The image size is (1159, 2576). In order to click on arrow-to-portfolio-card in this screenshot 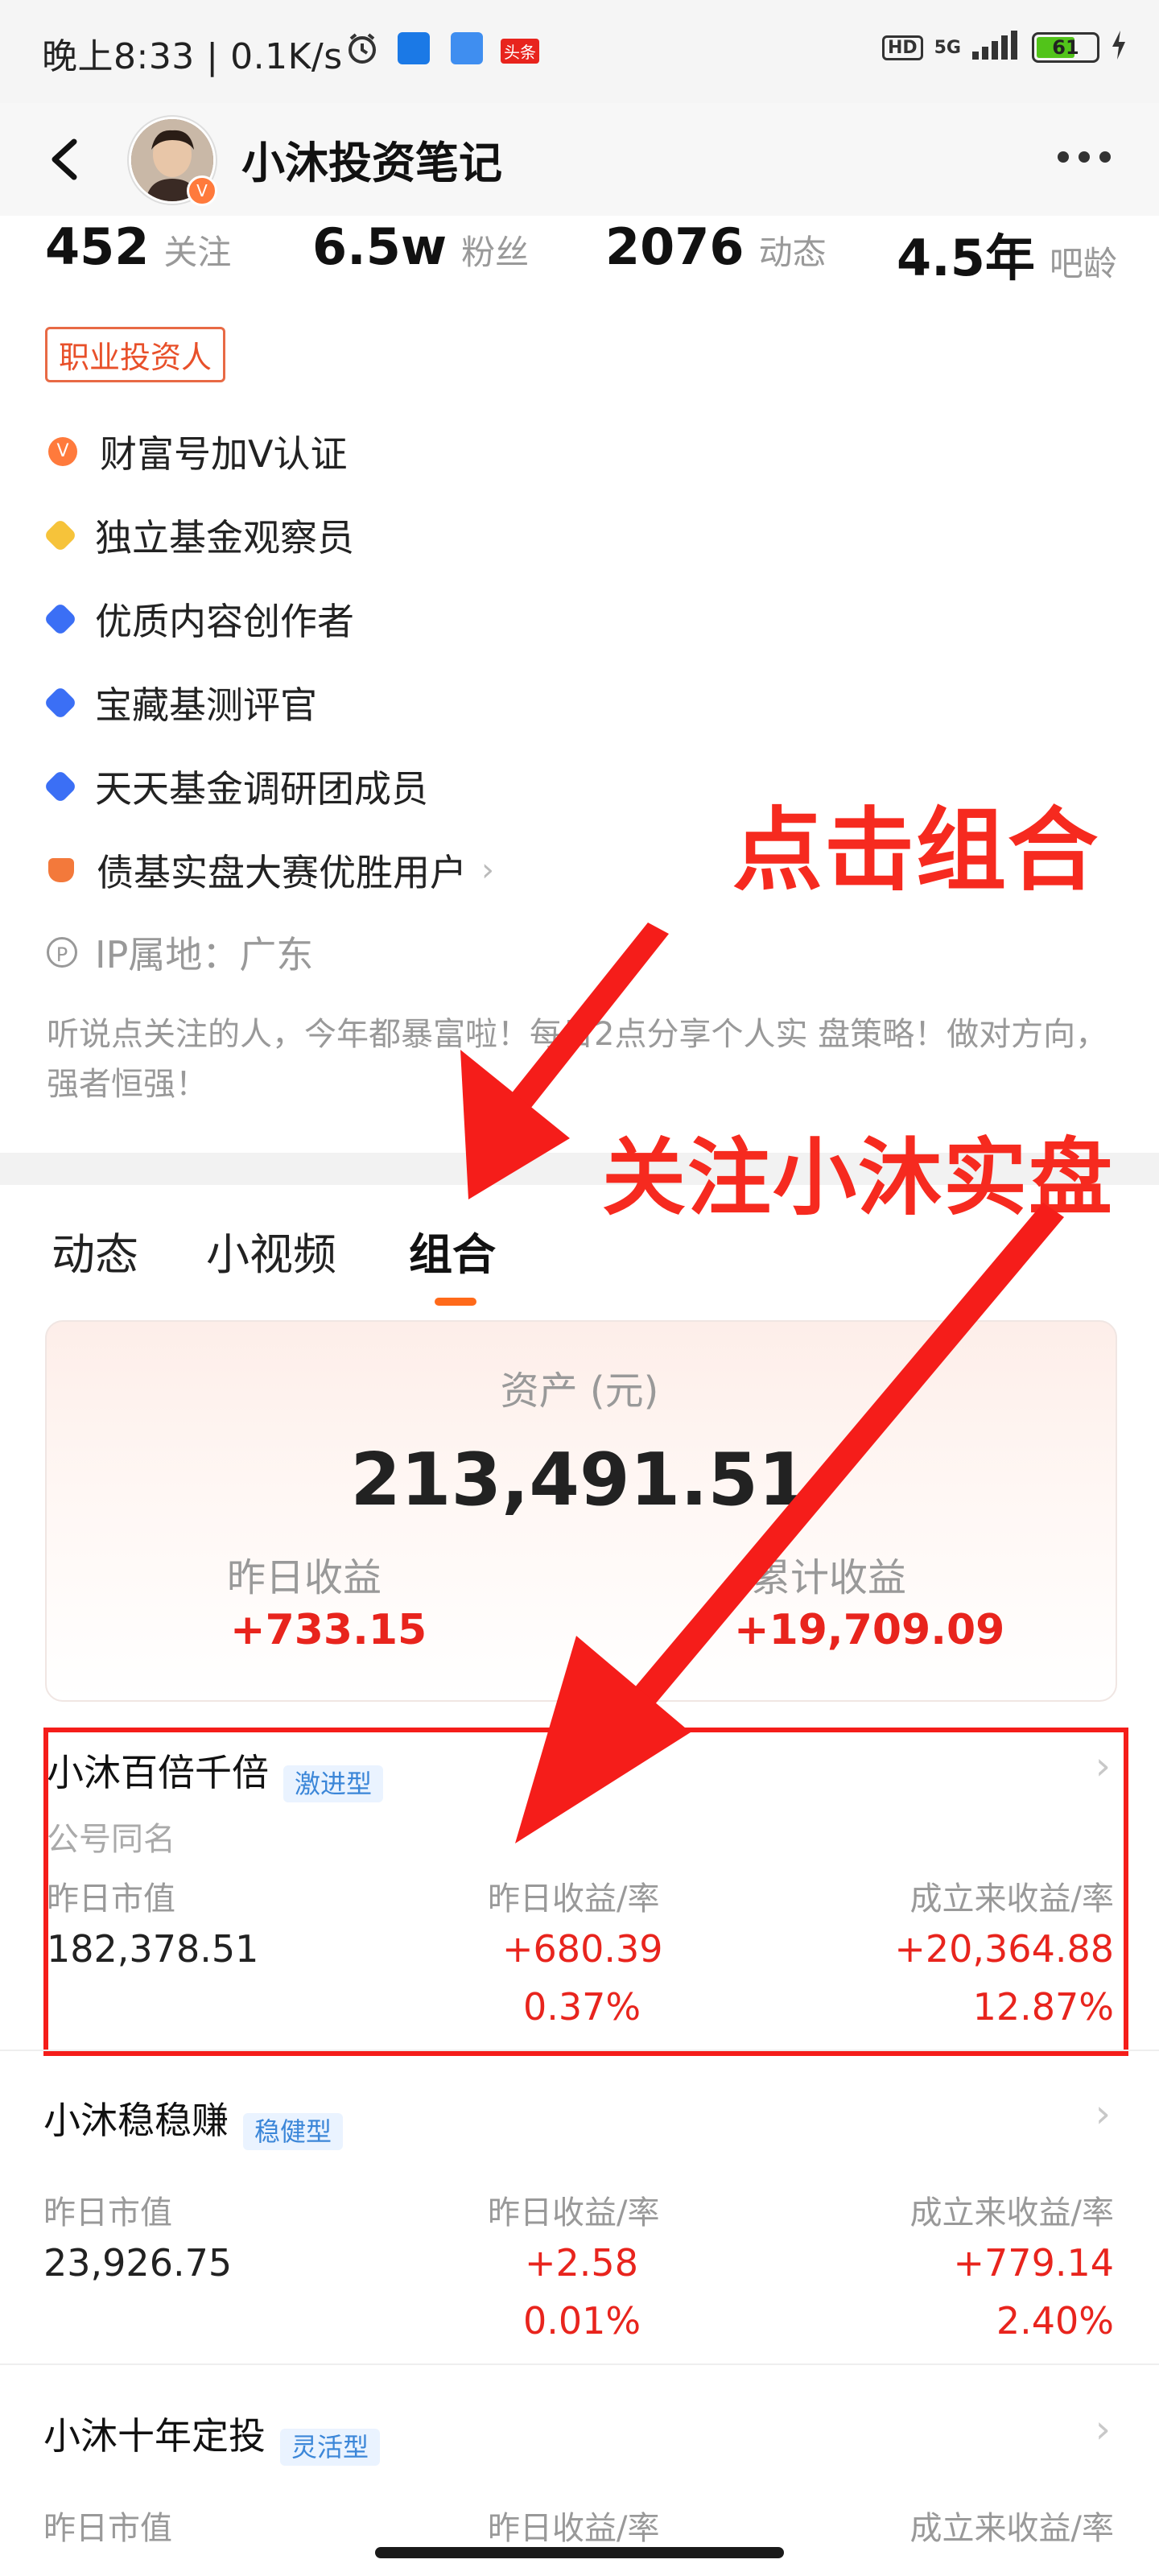, I will do `click(789, 1523)`.